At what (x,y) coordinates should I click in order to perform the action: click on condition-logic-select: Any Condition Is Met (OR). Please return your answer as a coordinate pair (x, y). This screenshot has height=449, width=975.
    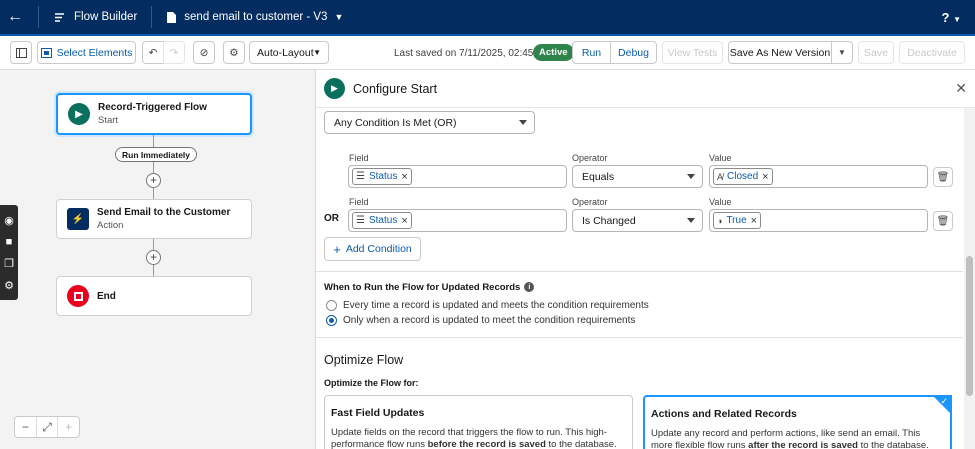
    Looking at the image, I should click on (429, 122).